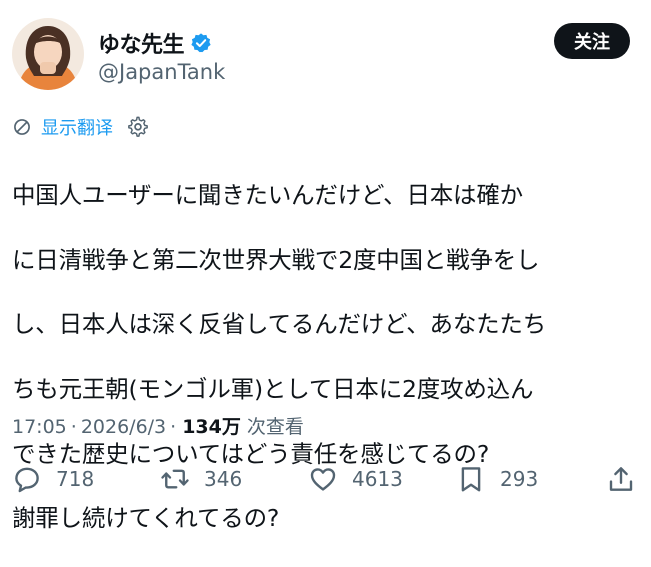 Image resolution: width=651 pixels, height=567 pixels. I want to click on reply-count: 718, so click(75, 479).